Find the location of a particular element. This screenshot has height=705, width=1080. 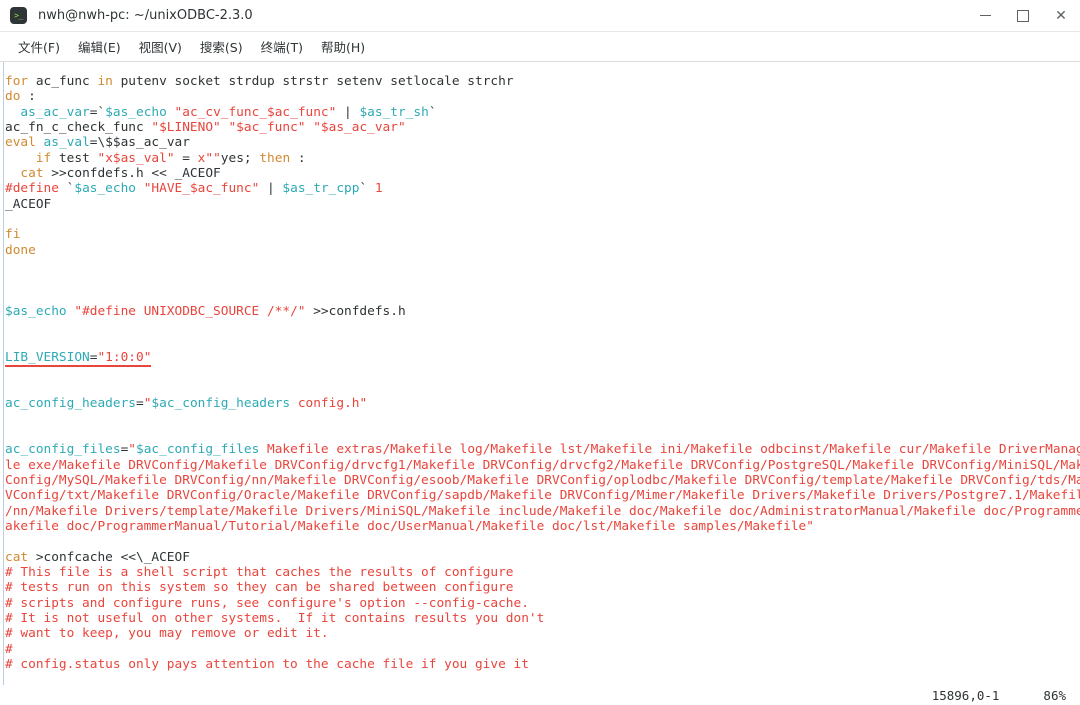

close-icon: ✕ is located at coordinates (1061, 15).